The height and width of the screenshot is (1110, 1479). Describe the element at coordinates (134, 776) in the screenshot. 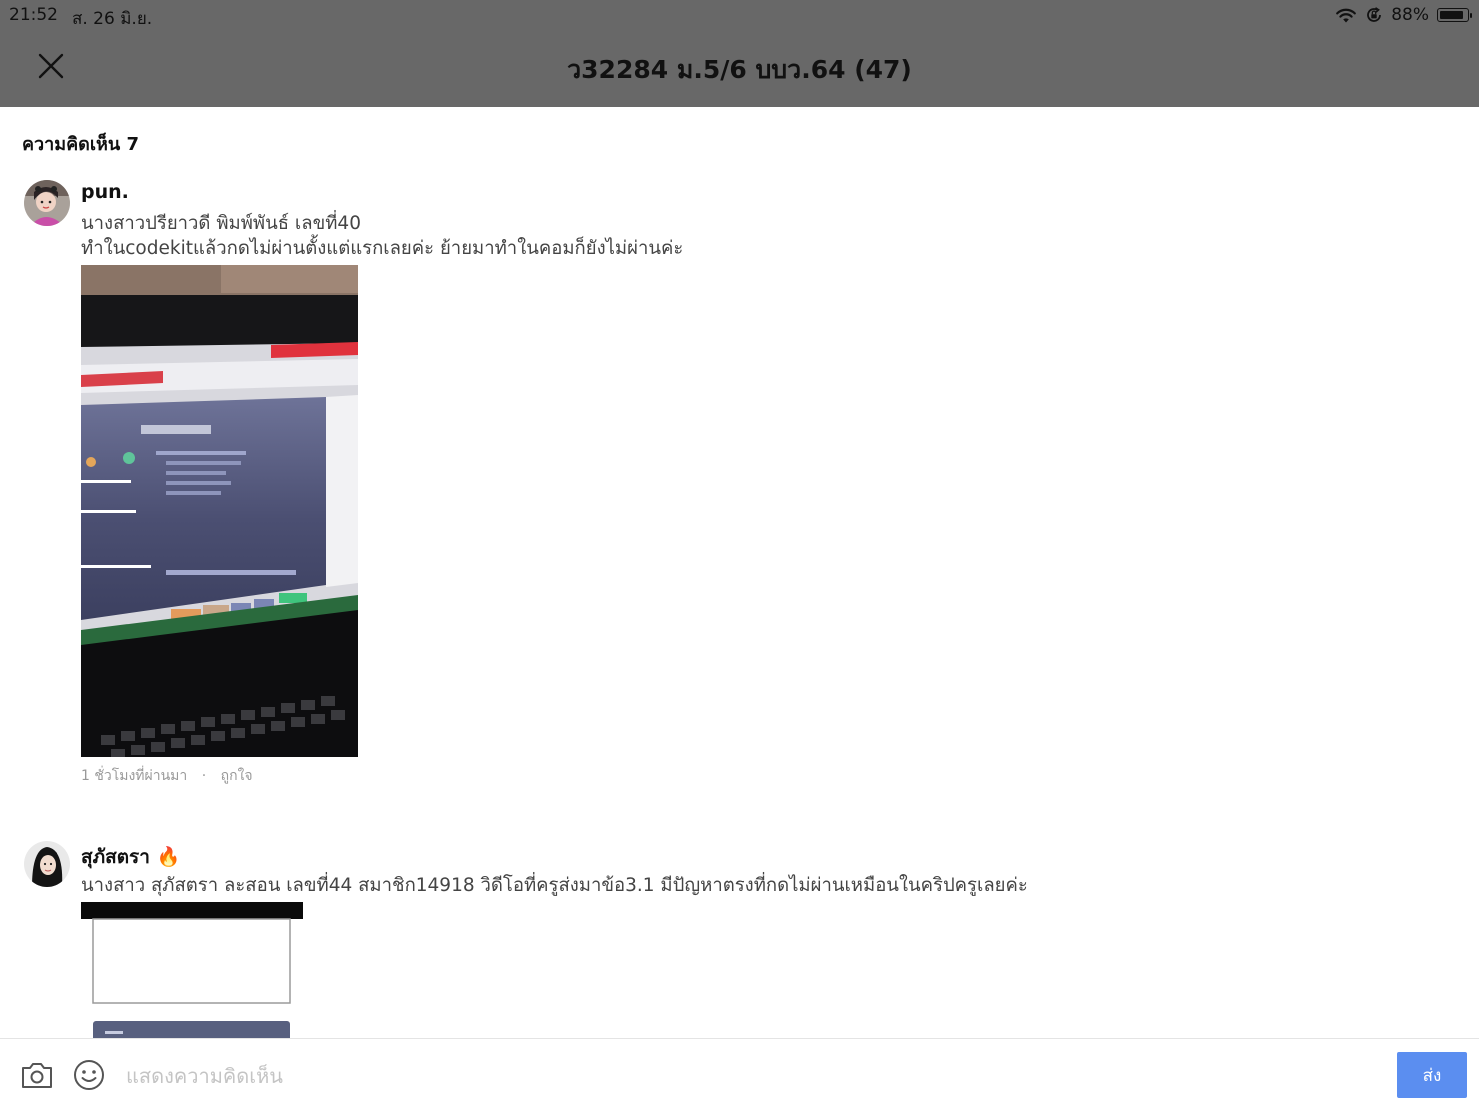

I see `comment-timestamp: 1 ชั่วโมงที่ผ่านมา` at that location.